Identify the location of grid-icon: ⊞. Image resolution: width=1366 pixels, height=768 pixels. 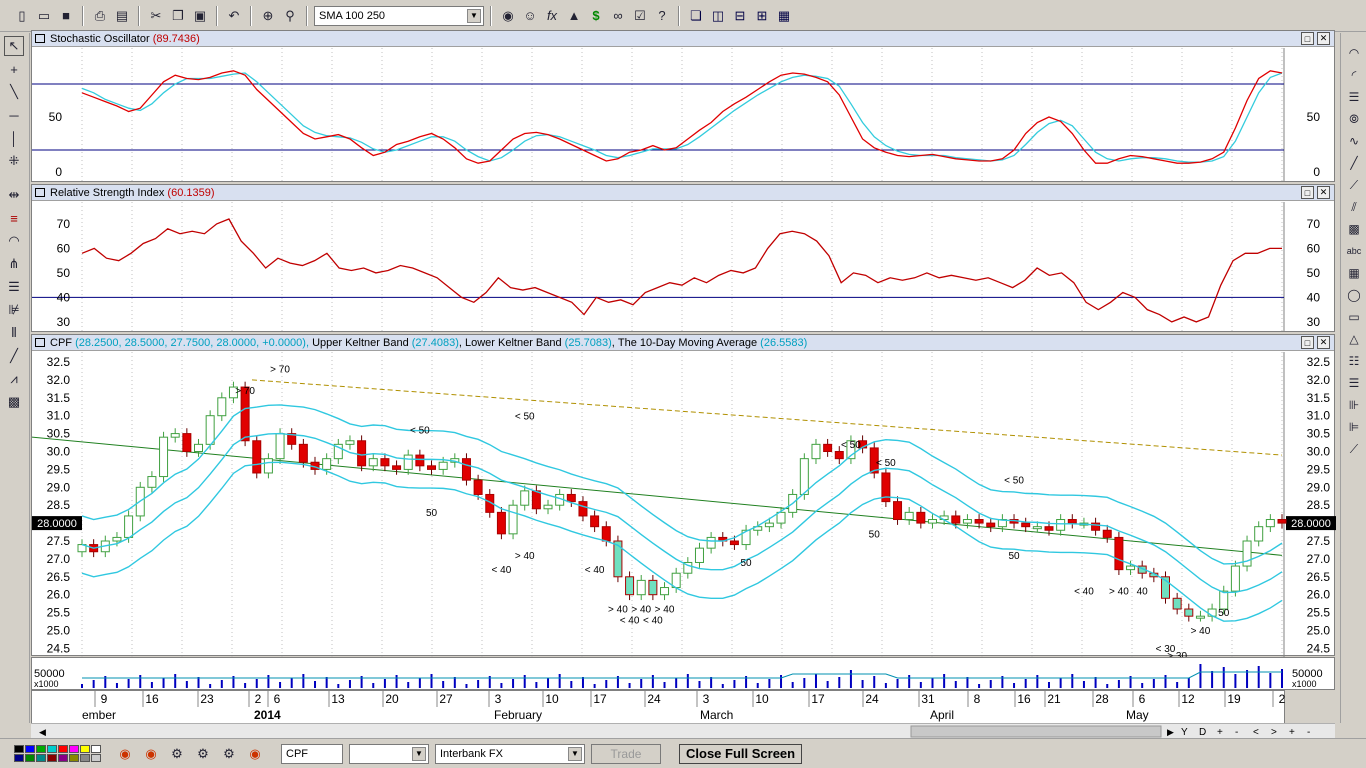
(762, 16).